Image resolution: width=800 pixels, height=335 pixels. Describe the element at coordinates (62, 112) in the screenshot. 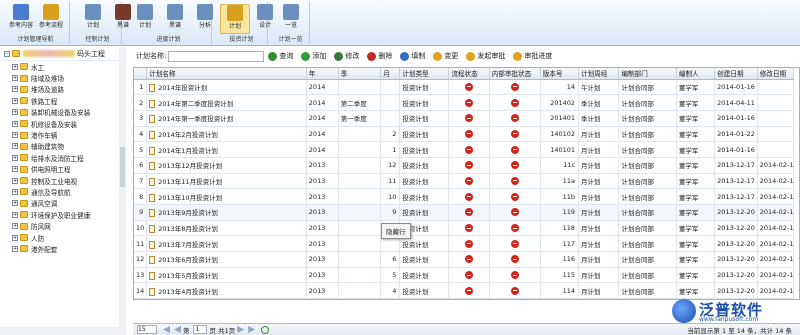

I see `tree-node: + 装卸机械设备及安装` at that location.